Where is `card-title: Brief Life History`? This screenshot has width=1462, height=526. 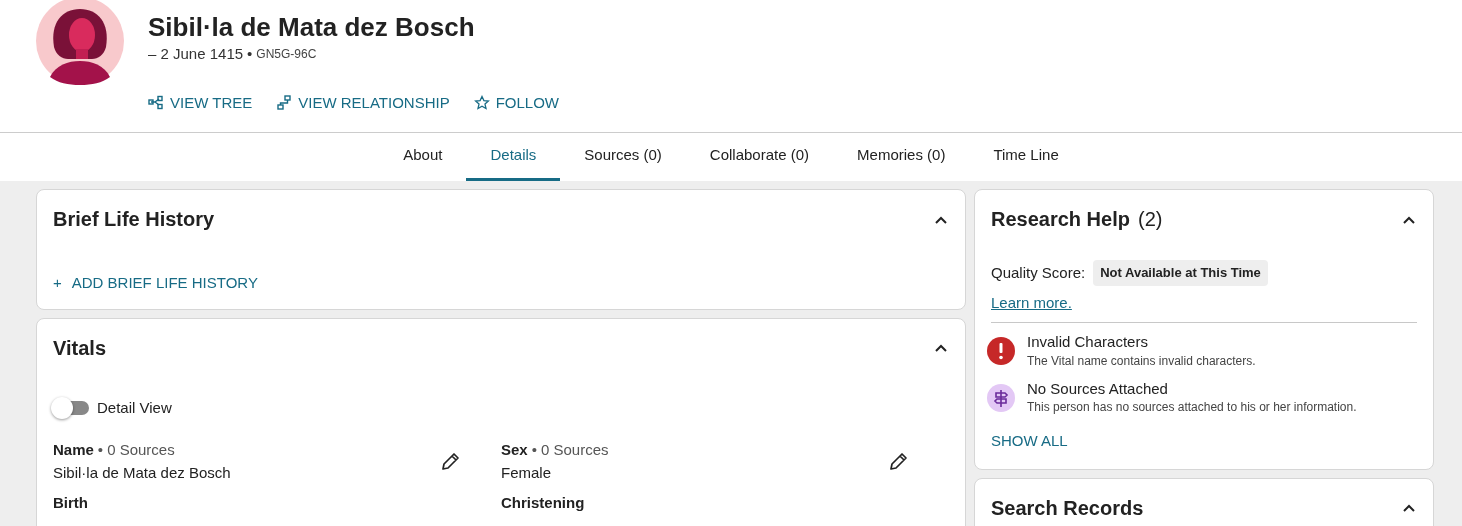 card-title: Brief Life History is located at coordinates (134, 219).